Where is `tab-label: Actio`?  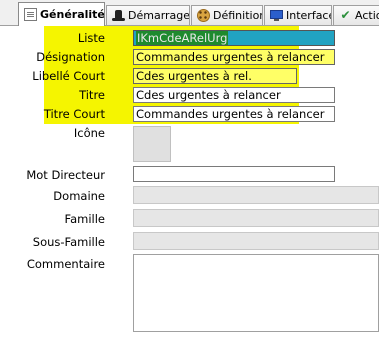 tab-label: Actio is located at coordinates (367, 15).